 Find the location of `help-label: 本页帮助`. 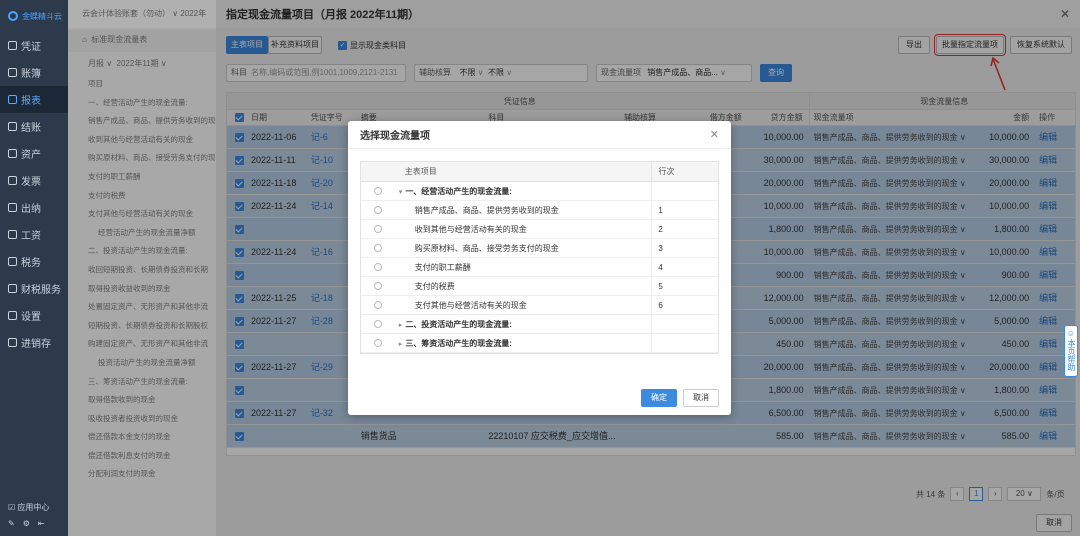

help-label: 本页帮助 is located at coordinates (1071, 355).